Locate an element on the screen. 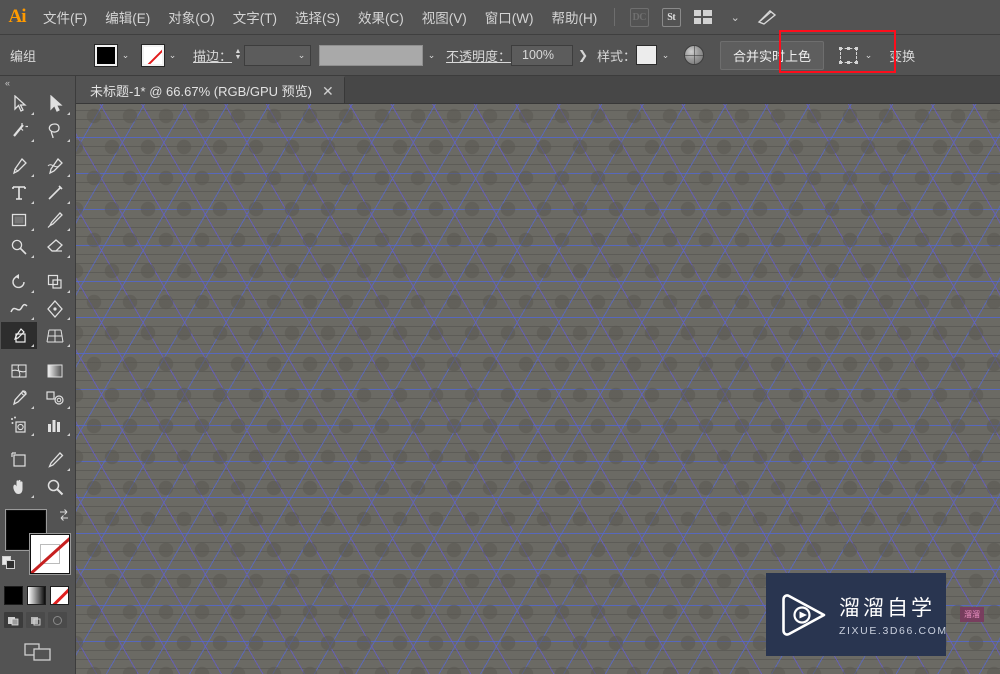 This screenshot has height=674, width=1000. adobe-stock-icon: St is located at coordinates (671, 17).